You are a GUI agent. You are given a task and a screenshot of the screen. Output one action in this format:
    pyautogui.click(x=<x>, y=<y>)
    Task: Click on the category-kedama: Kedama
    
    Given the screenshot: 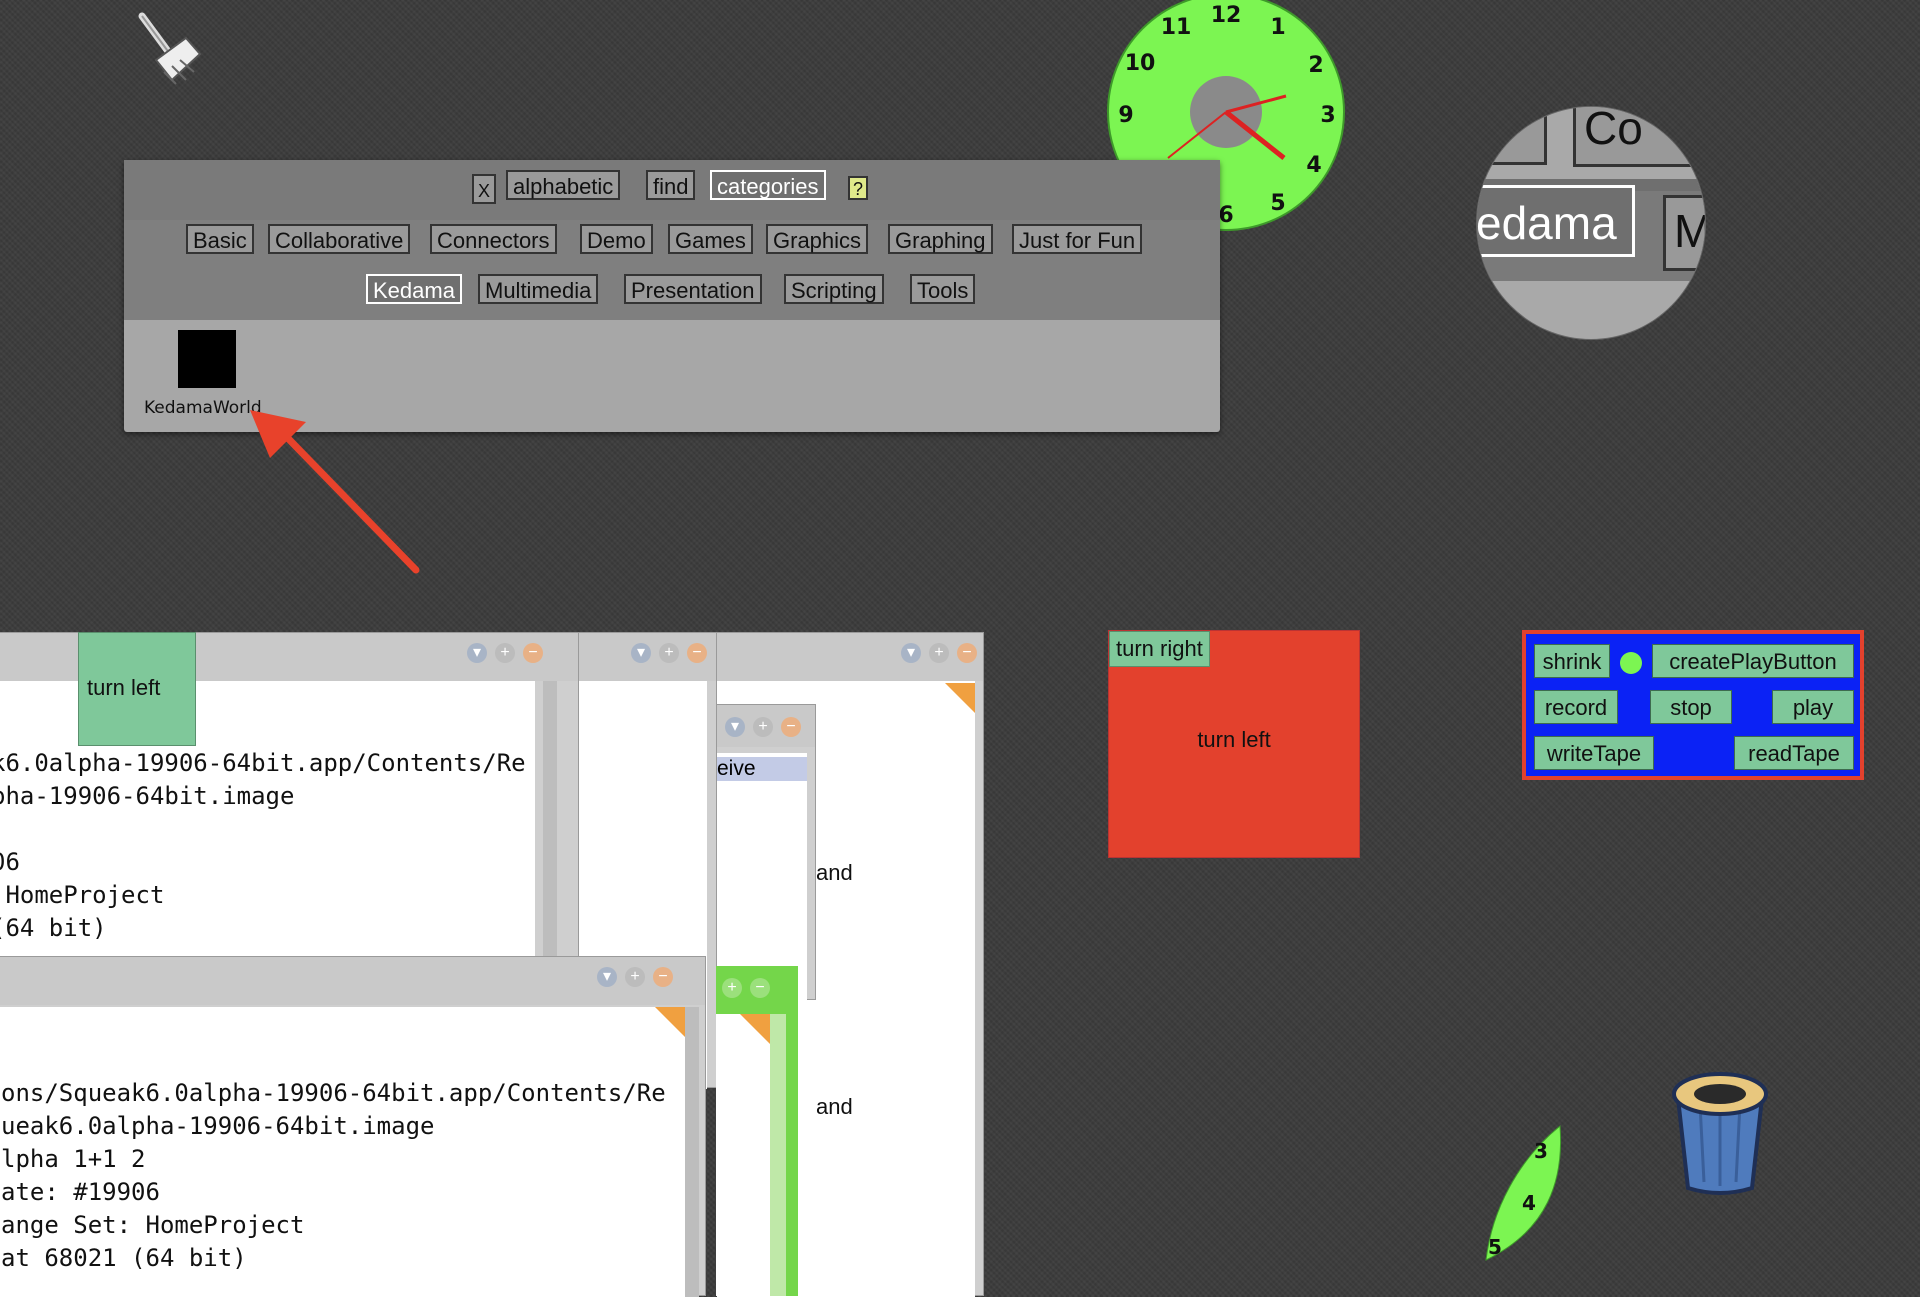 What is the action you would take?
    pyautogui.click(x=414, y=289)
    